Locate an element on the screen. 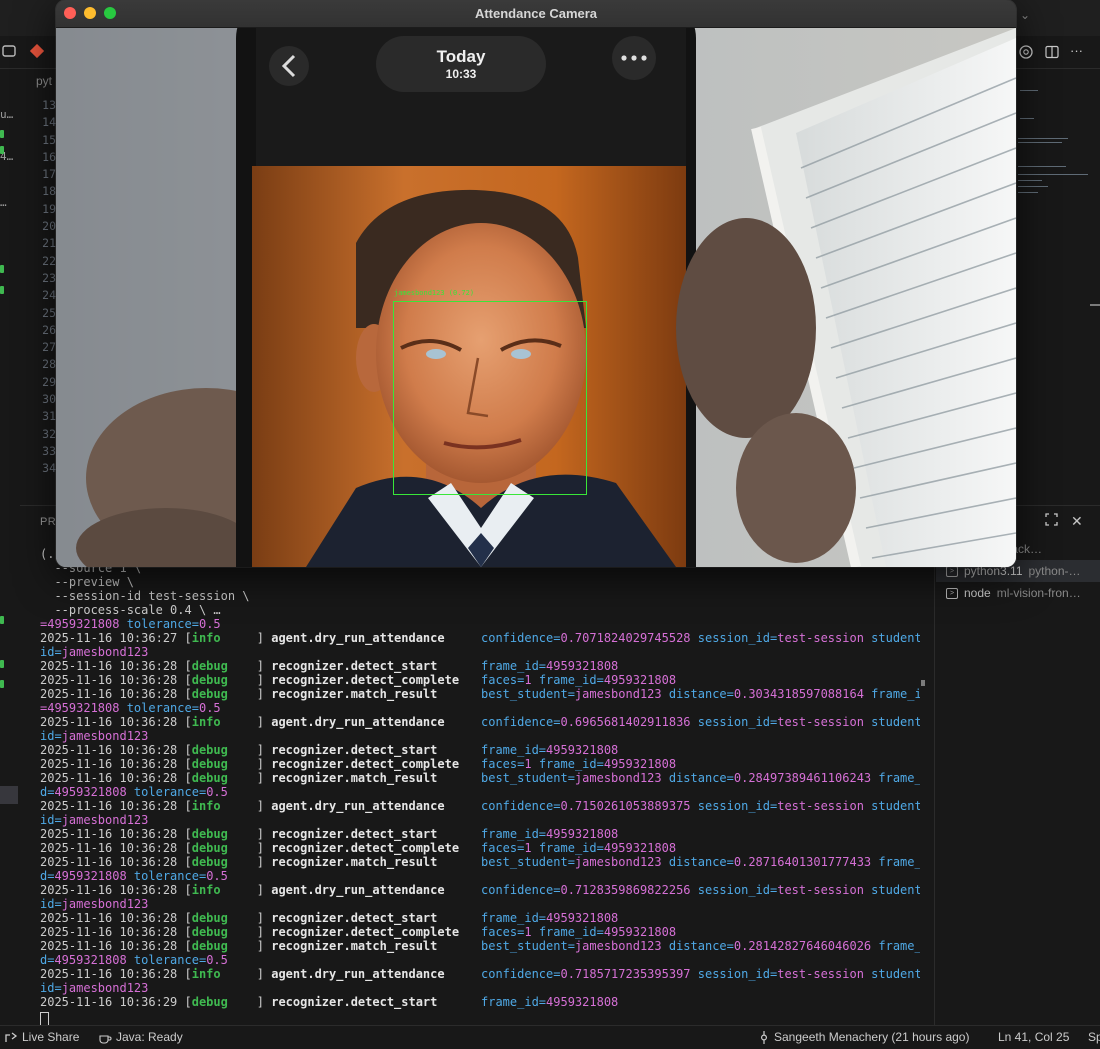  log-field-key: faces= is located at coordinates (503, 932).